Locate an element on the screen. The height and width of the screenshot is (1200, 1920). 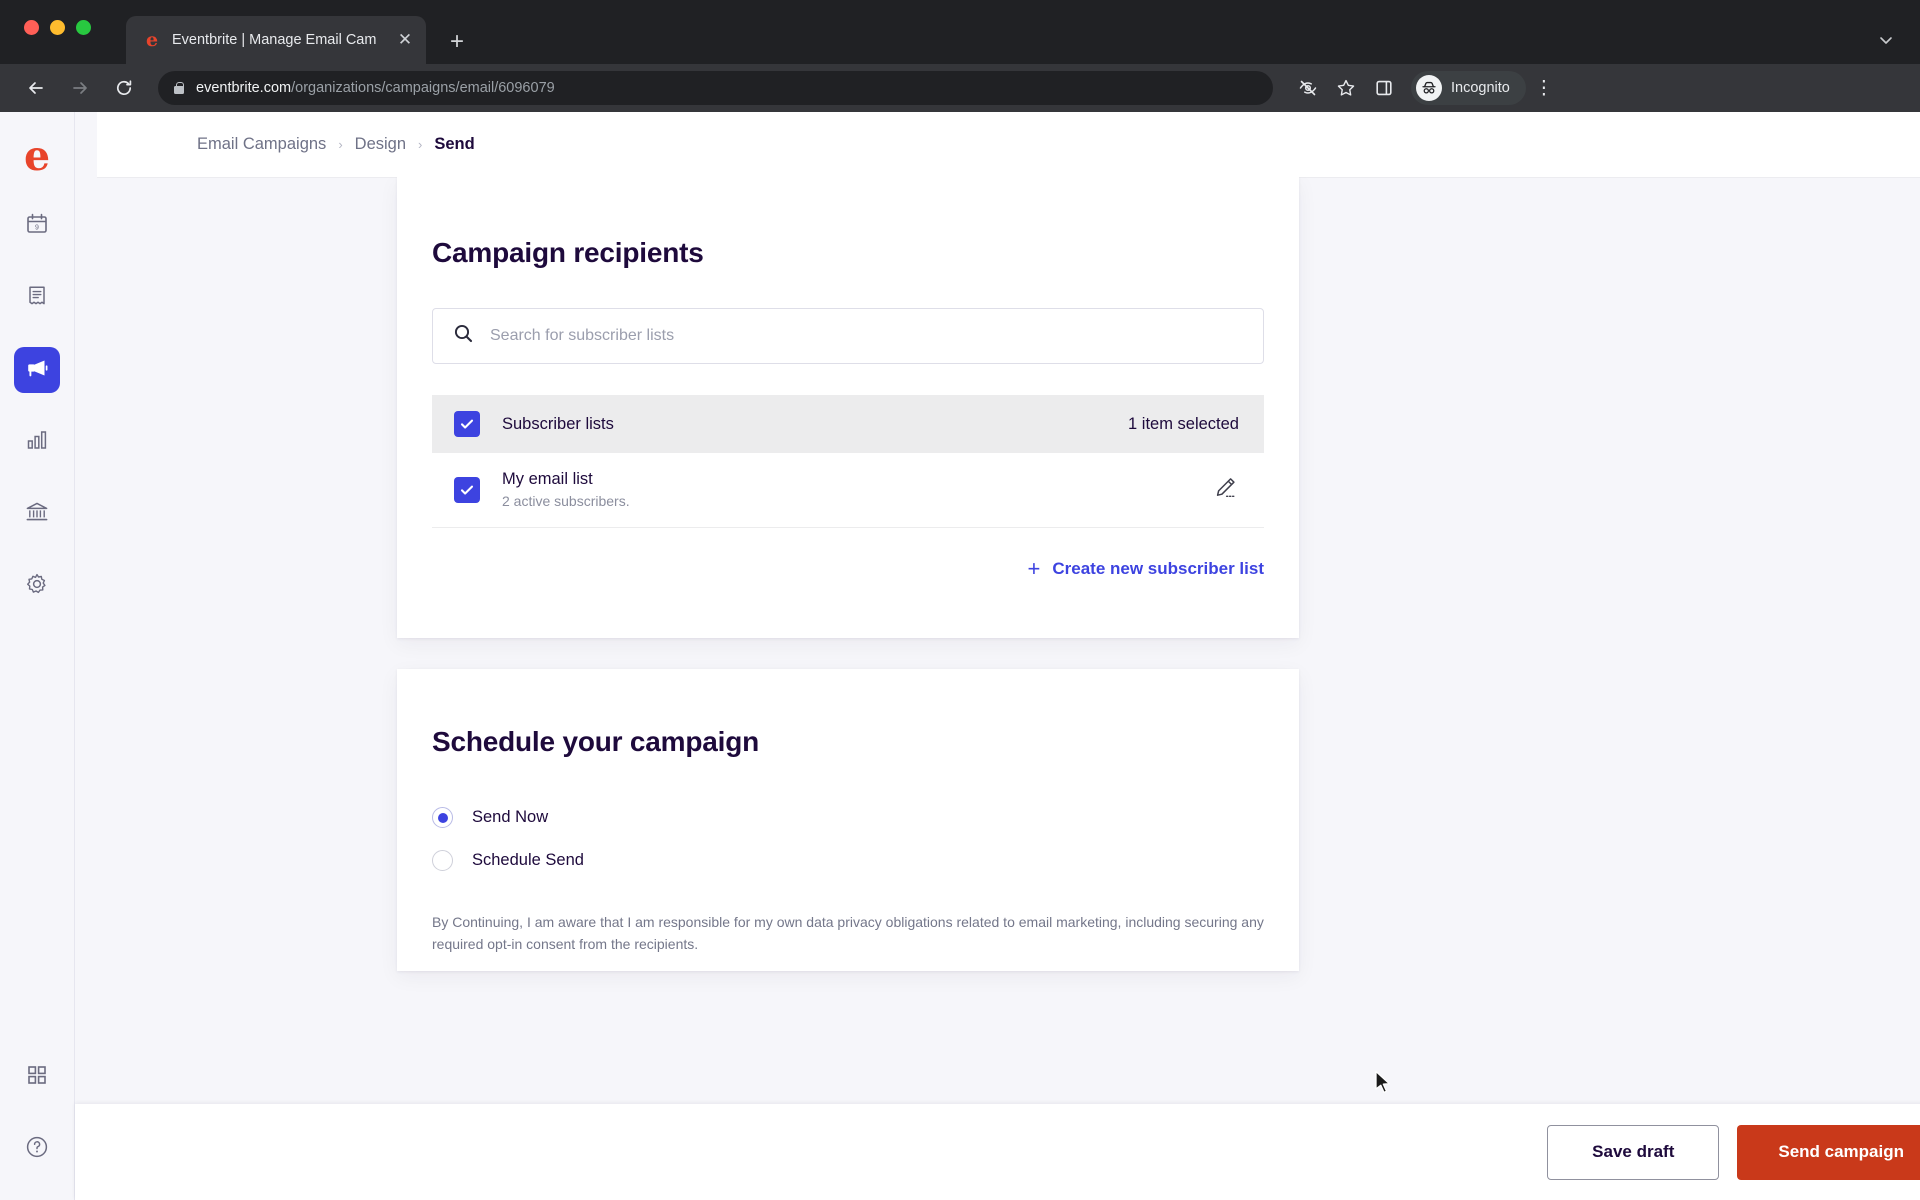
send-now-radio is located at coordinates (442, 817).